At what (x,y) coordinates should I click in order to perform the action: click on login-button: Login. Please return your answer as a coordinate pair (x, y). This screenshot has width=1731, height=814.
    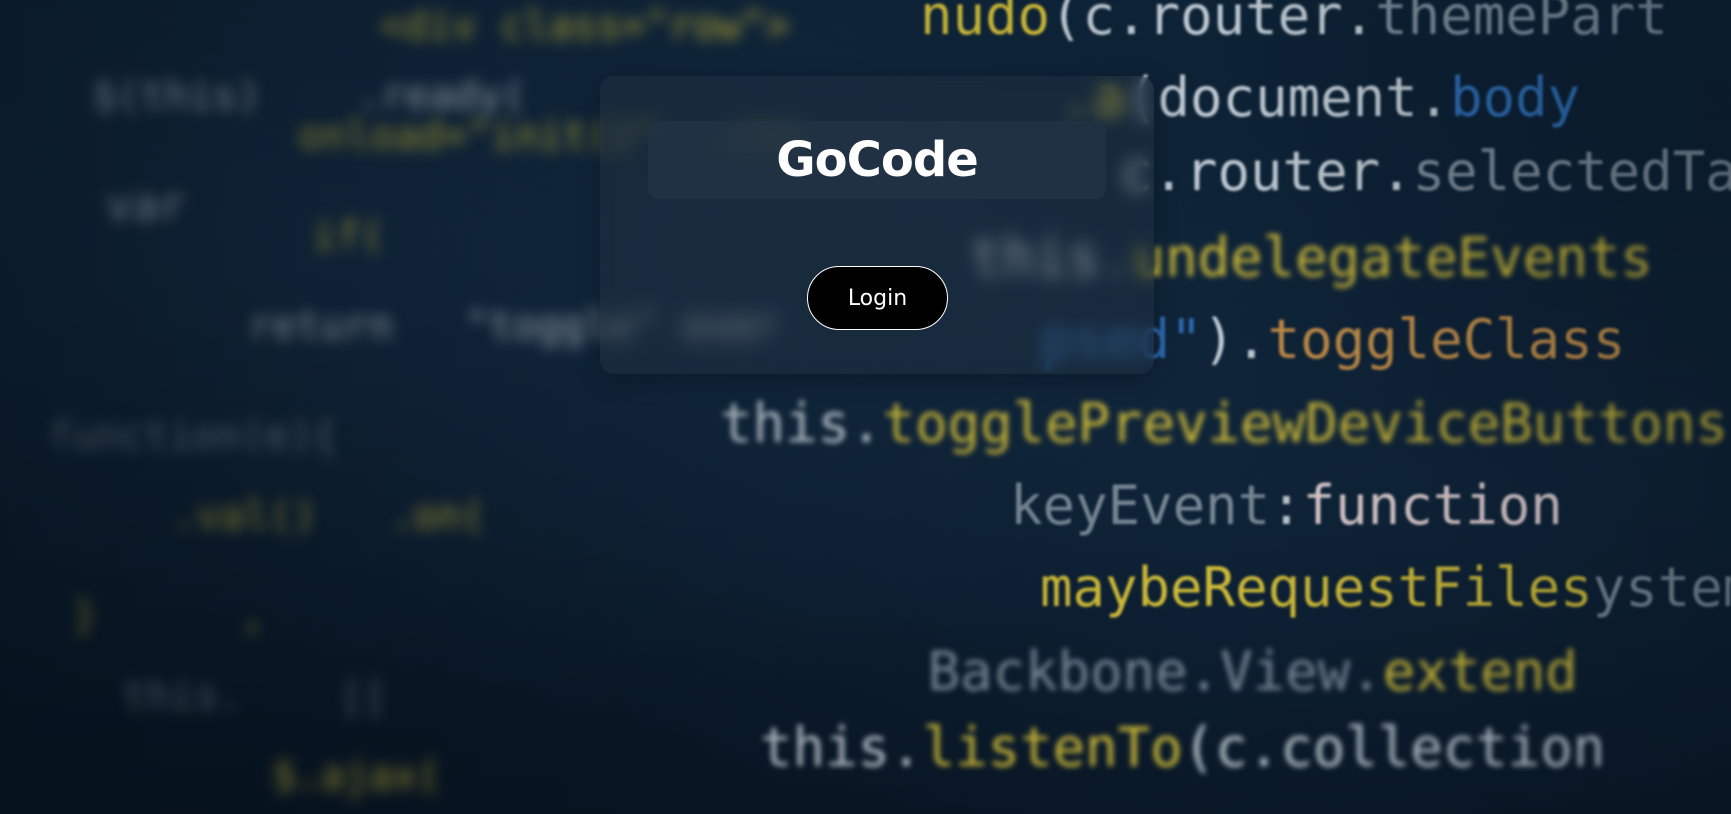
    Looking at the image, I should click on (877, 298).